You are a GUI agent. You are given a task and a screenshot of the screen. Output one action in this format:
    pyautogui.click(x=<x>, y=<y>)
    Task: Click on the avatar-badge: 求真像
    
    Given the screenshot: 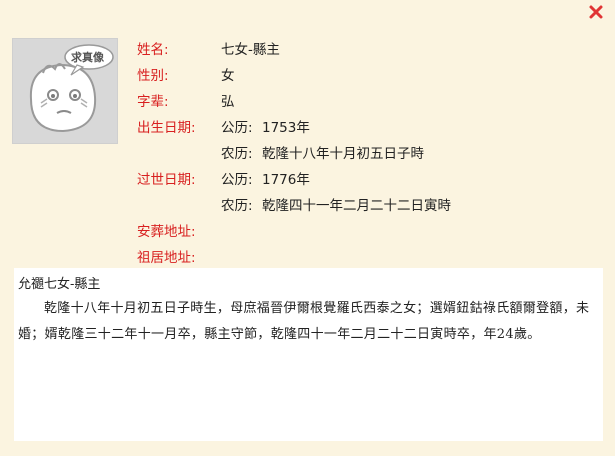 What is the action you would take?
    pyautogui.click(x=87, y=57)
    